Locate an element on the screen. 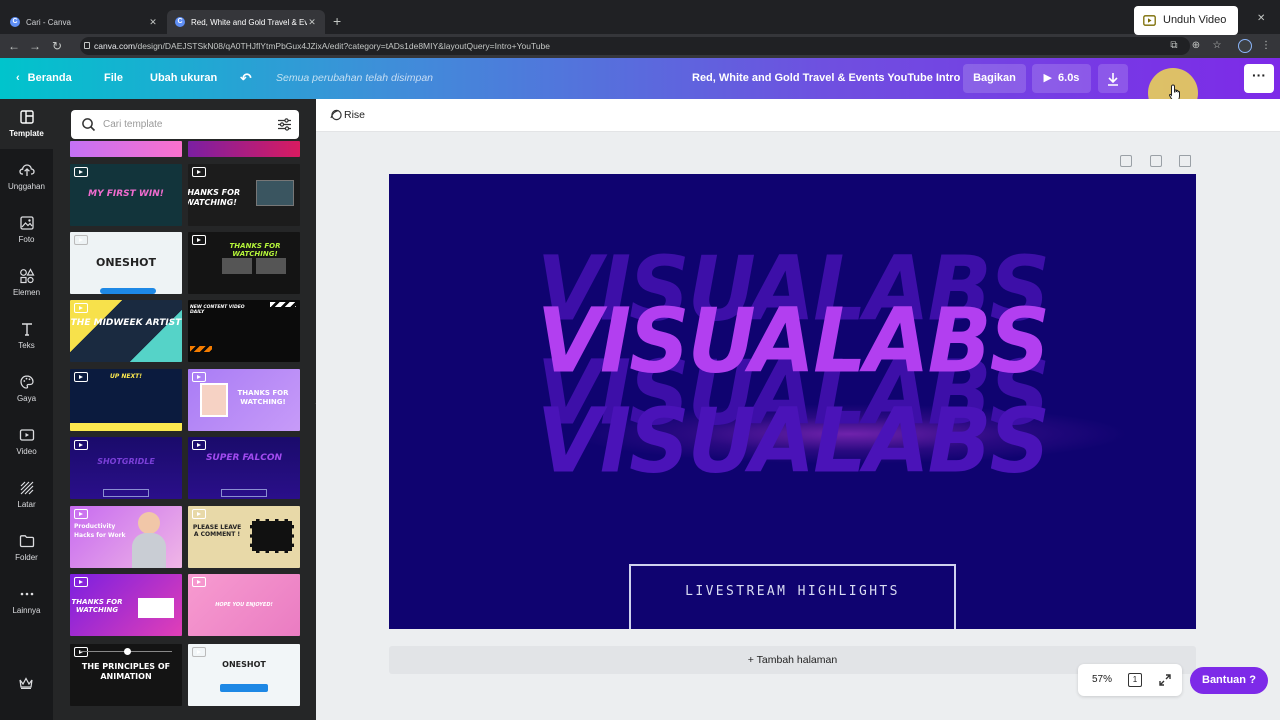 This screenshot has height=720, width=1280. browser-tab-search: C Cari - Canva ✕ is located at coordinates (84, 22).